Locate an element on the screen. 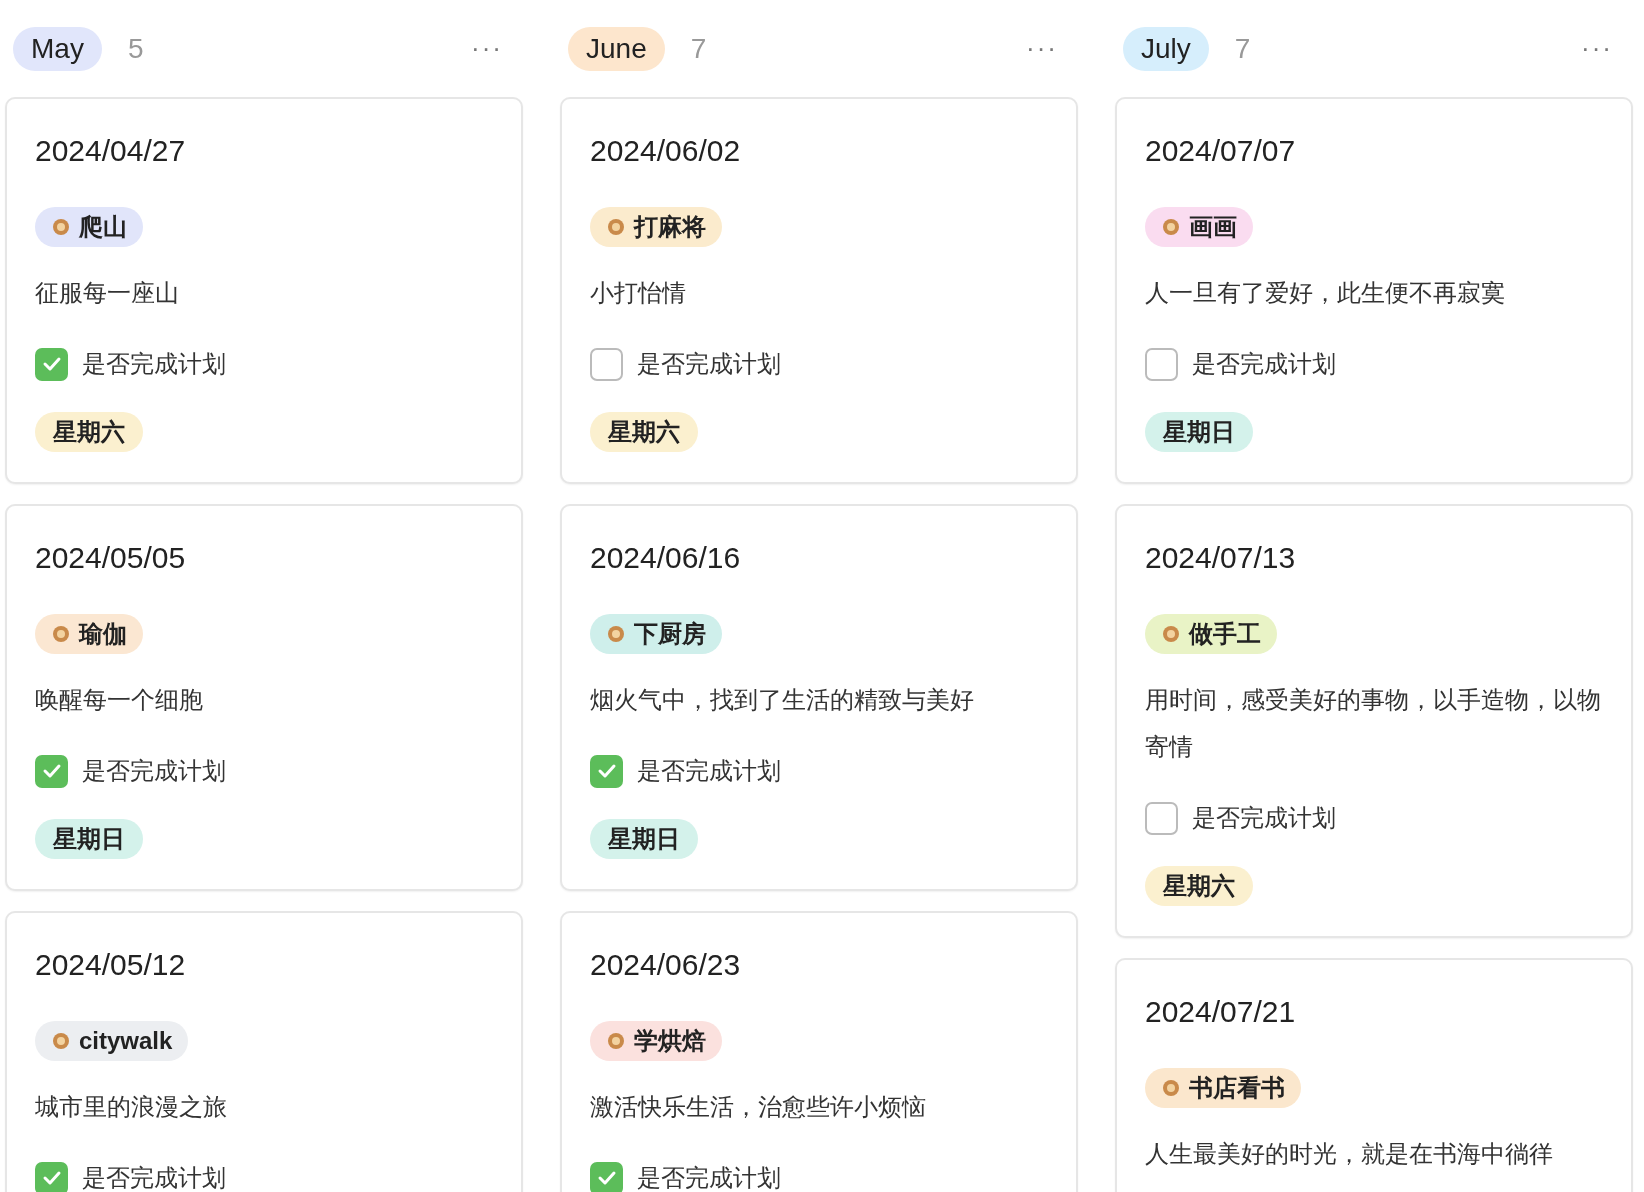  tag-label: 学烘焙 is located at coordinates (670, 1041).